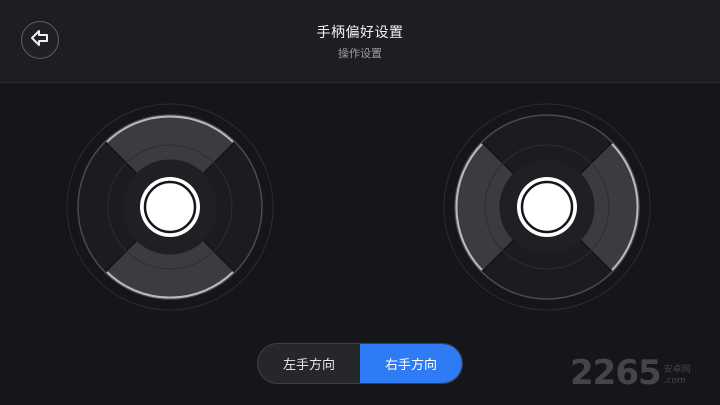  I want to click on watermark-domain: .com, so click(674, 381).